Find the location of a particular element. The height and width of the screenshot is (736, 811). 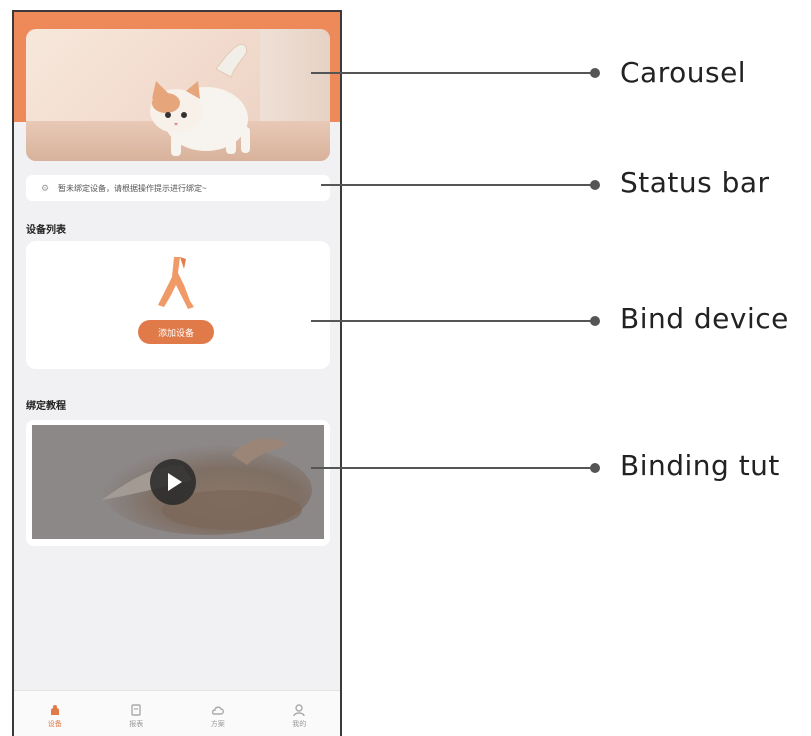

tab-report: 报表 is located at coordinates (137, 713).